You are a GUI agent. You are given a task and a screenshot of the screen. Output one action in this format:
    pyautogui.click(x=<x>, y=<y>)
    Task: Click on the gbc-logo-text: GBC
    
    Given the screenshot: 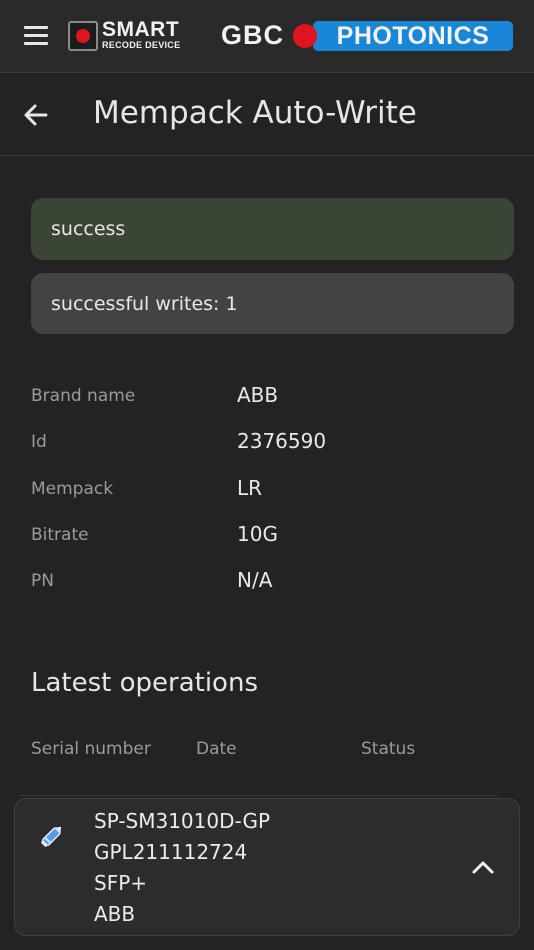 What is the action you would take?
    pyautogui.click(x=252, y=35)
    